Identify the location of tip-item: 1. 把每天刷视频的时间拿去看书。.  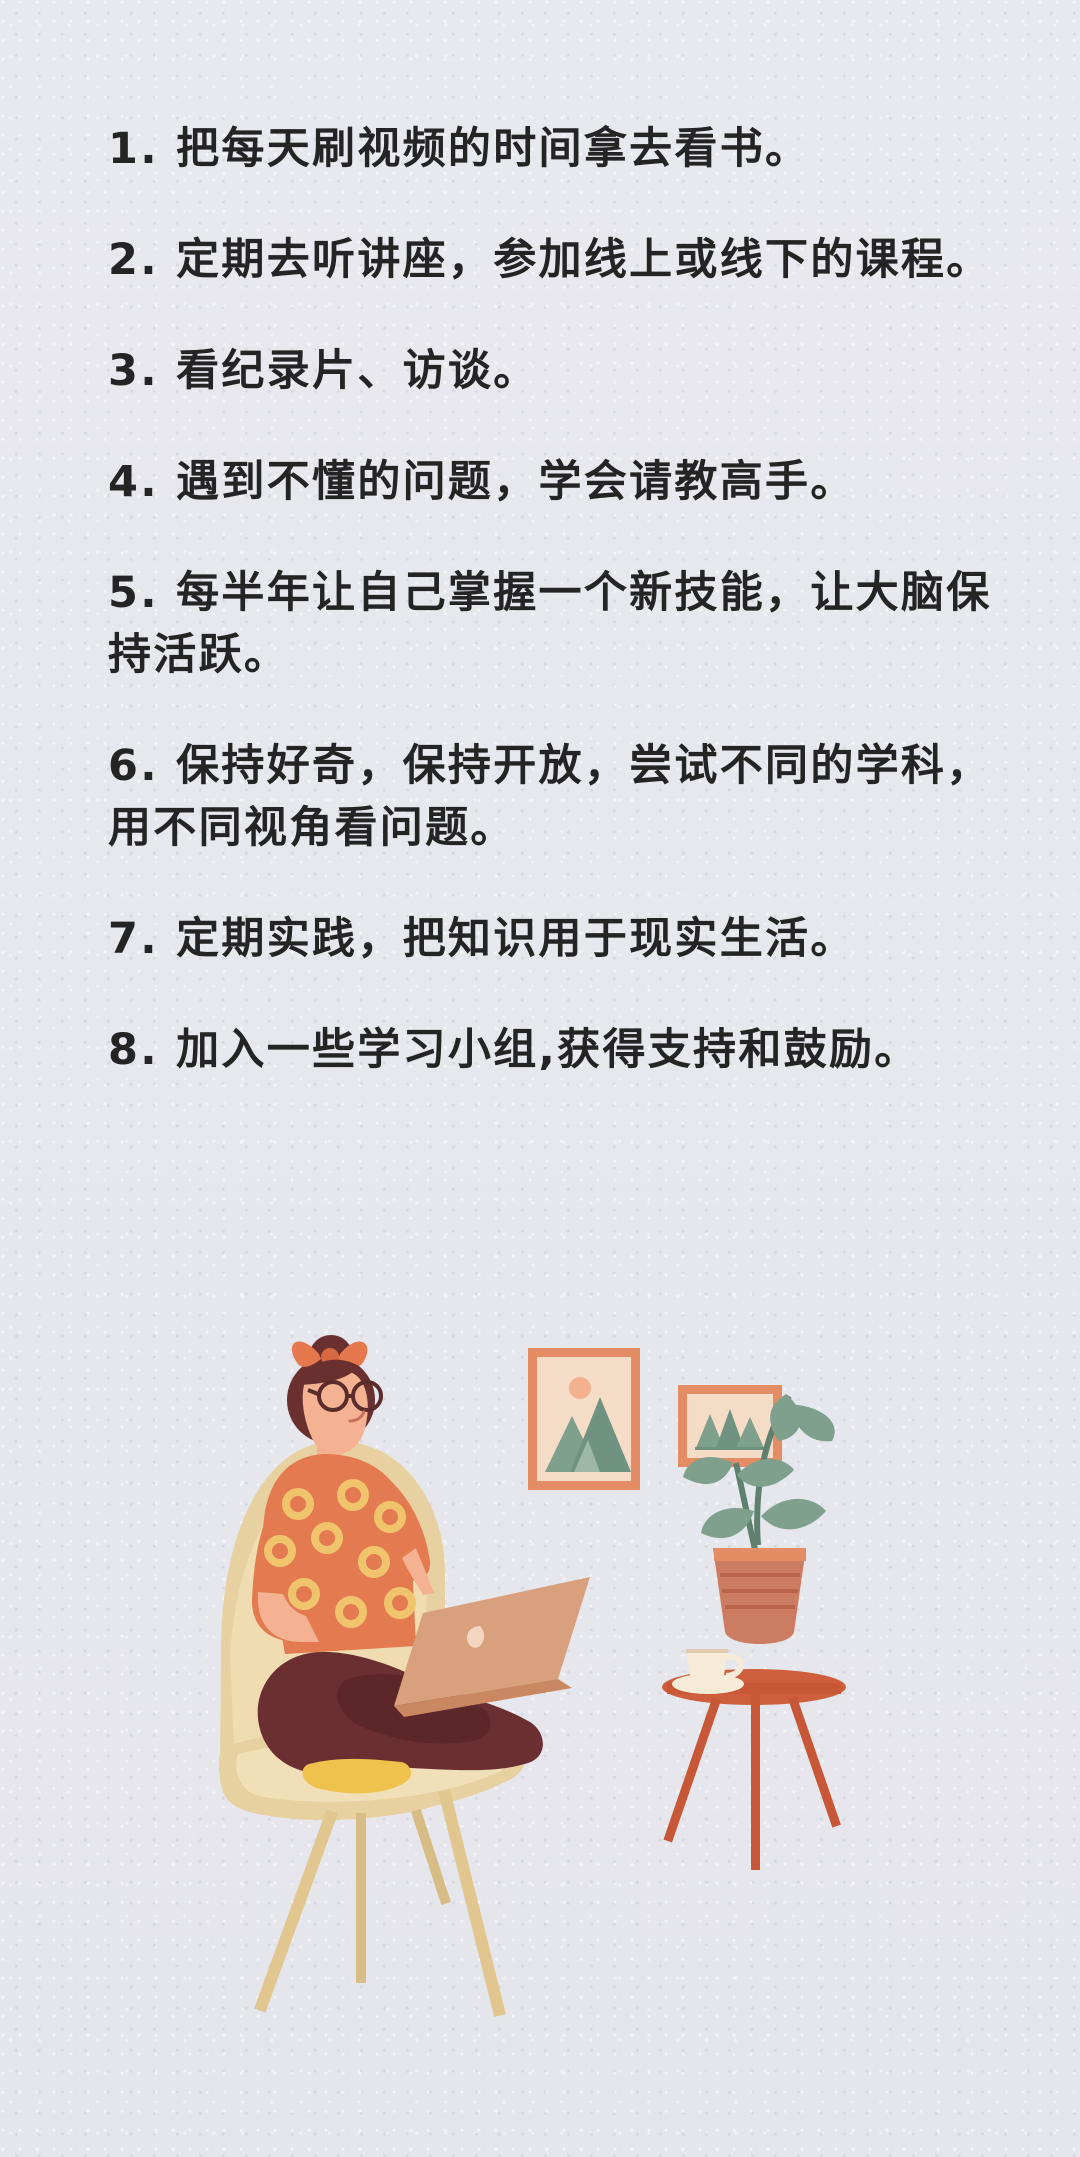
(459, 149).